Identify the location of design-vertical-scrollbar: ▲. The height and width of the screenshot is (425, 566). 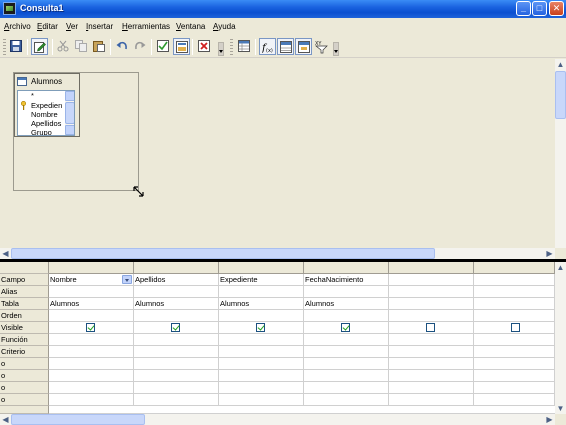
(560, 153).